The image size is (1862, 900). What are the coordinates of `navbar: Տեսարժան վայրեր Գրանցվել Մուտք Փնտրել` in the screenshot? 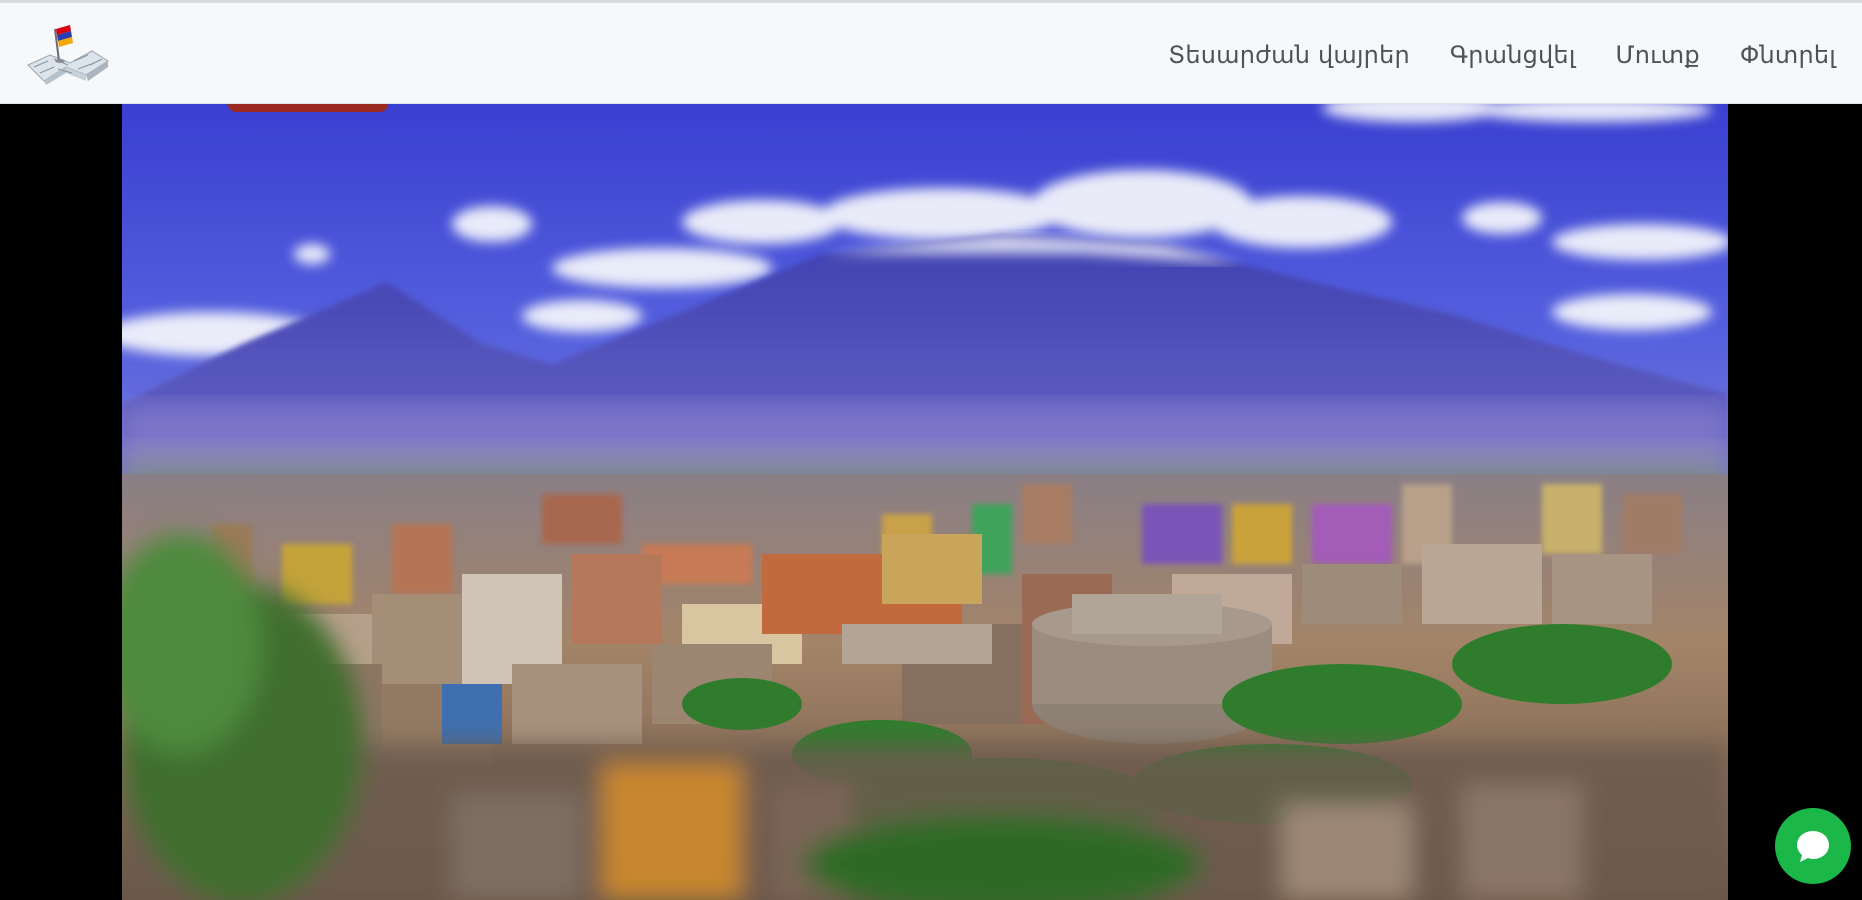 It's located at (931, 52).